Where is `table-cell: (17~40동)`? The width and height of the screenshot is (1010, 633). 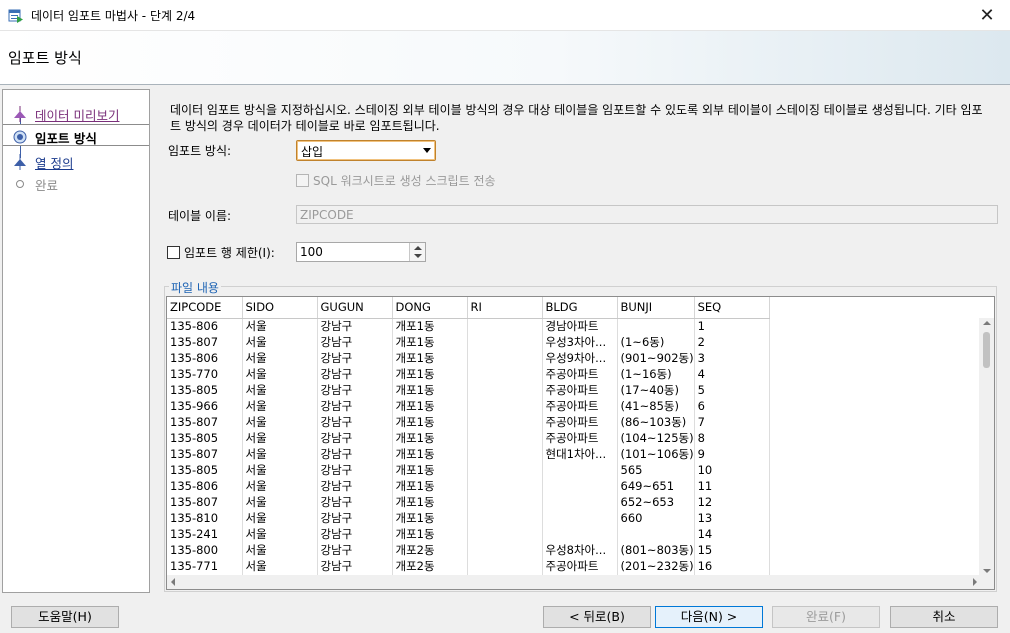 table-cell: (17~40동) is located at coordinates (656, 390).